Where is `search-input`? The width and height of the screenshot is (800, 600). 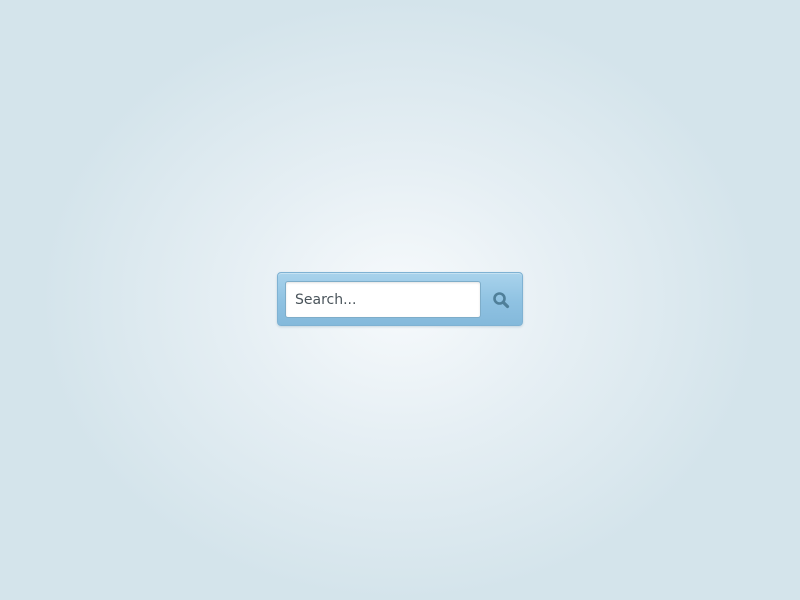
search-input is located at coordinates (383, 299).